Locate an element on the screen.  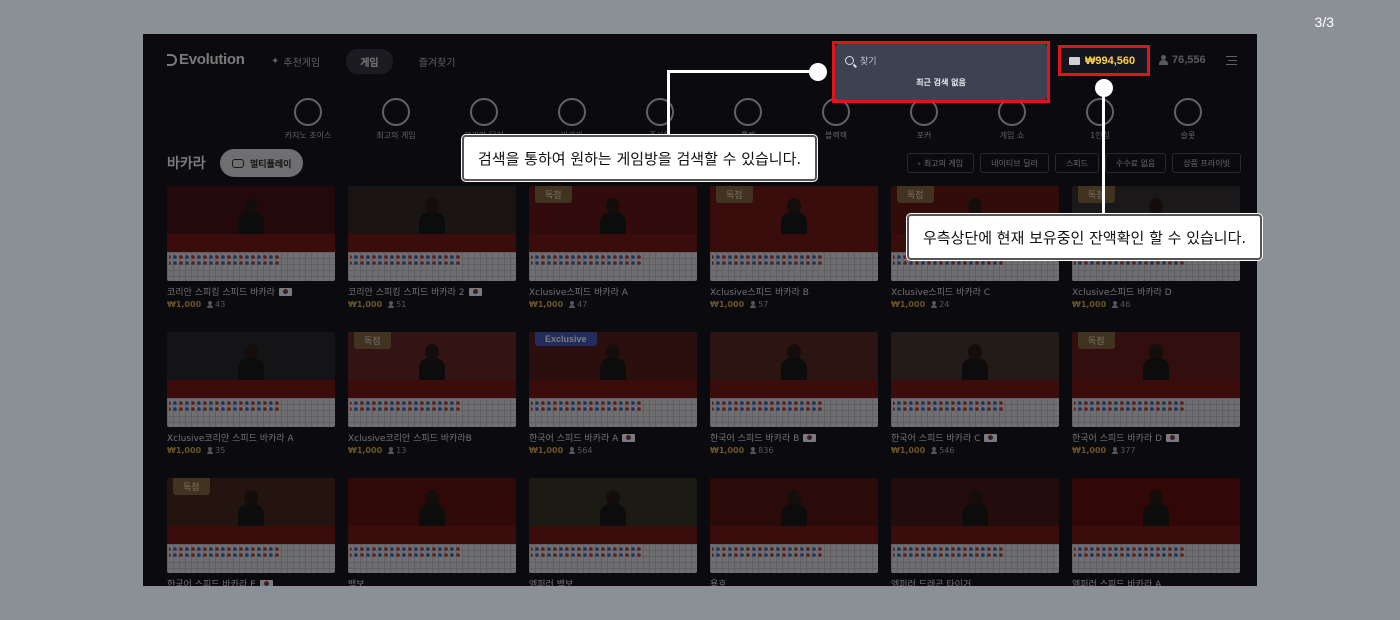
game-title: 엠퍼러 스피드 바카라 A is located at coordinates (1117, 583).